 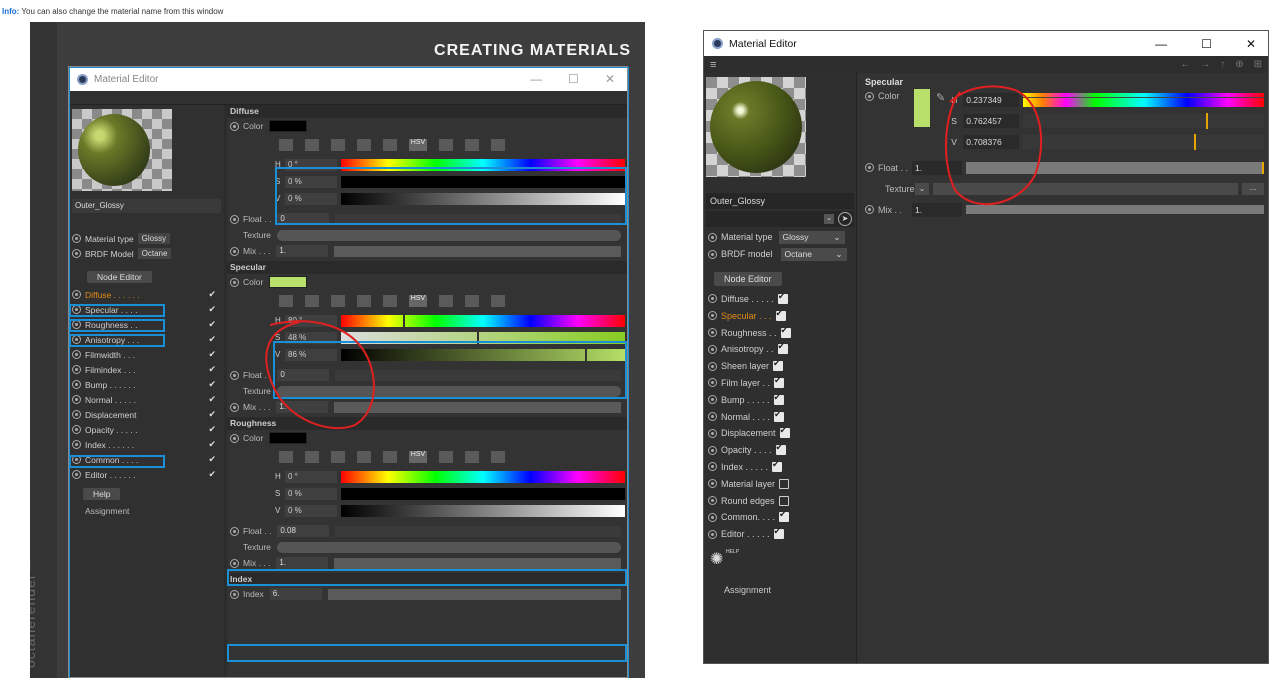 I want to click on channel-item: Bump . . . . ., so click(x=780, y=399).